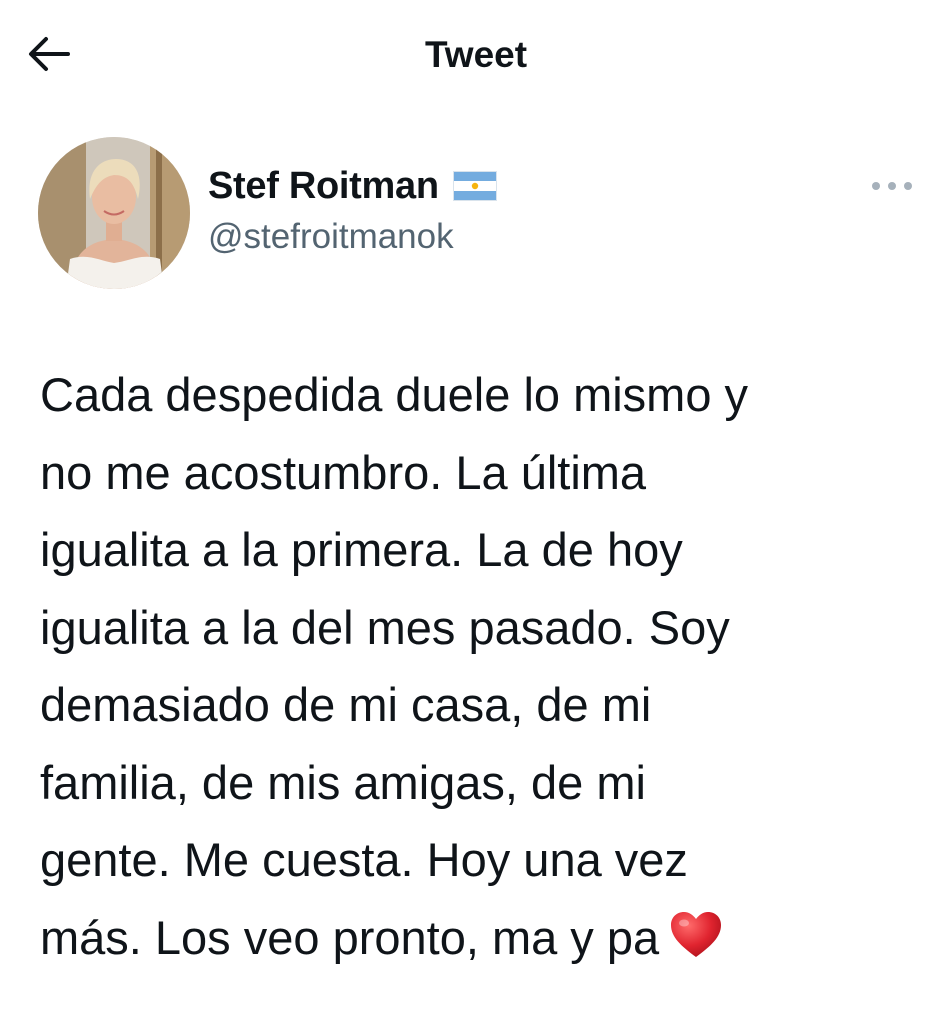  I want to click on profile-photo, so click(114, 213).